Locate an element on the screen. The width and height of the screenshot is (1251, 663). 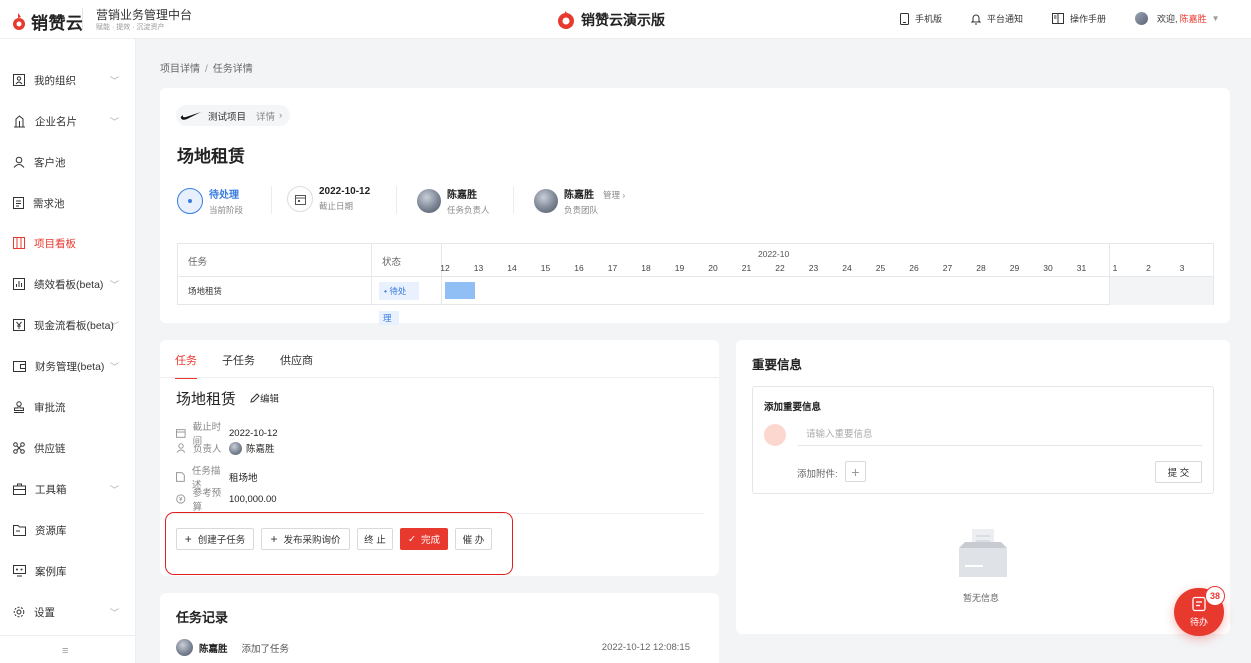
field-value: 租场地 is located at coordinates (243, 478).